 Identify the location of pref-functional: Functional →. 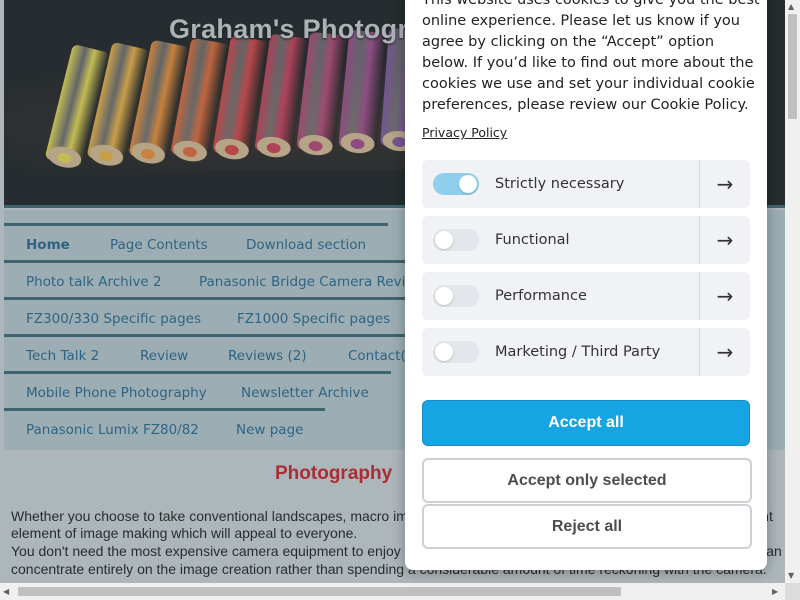
(586, 240).